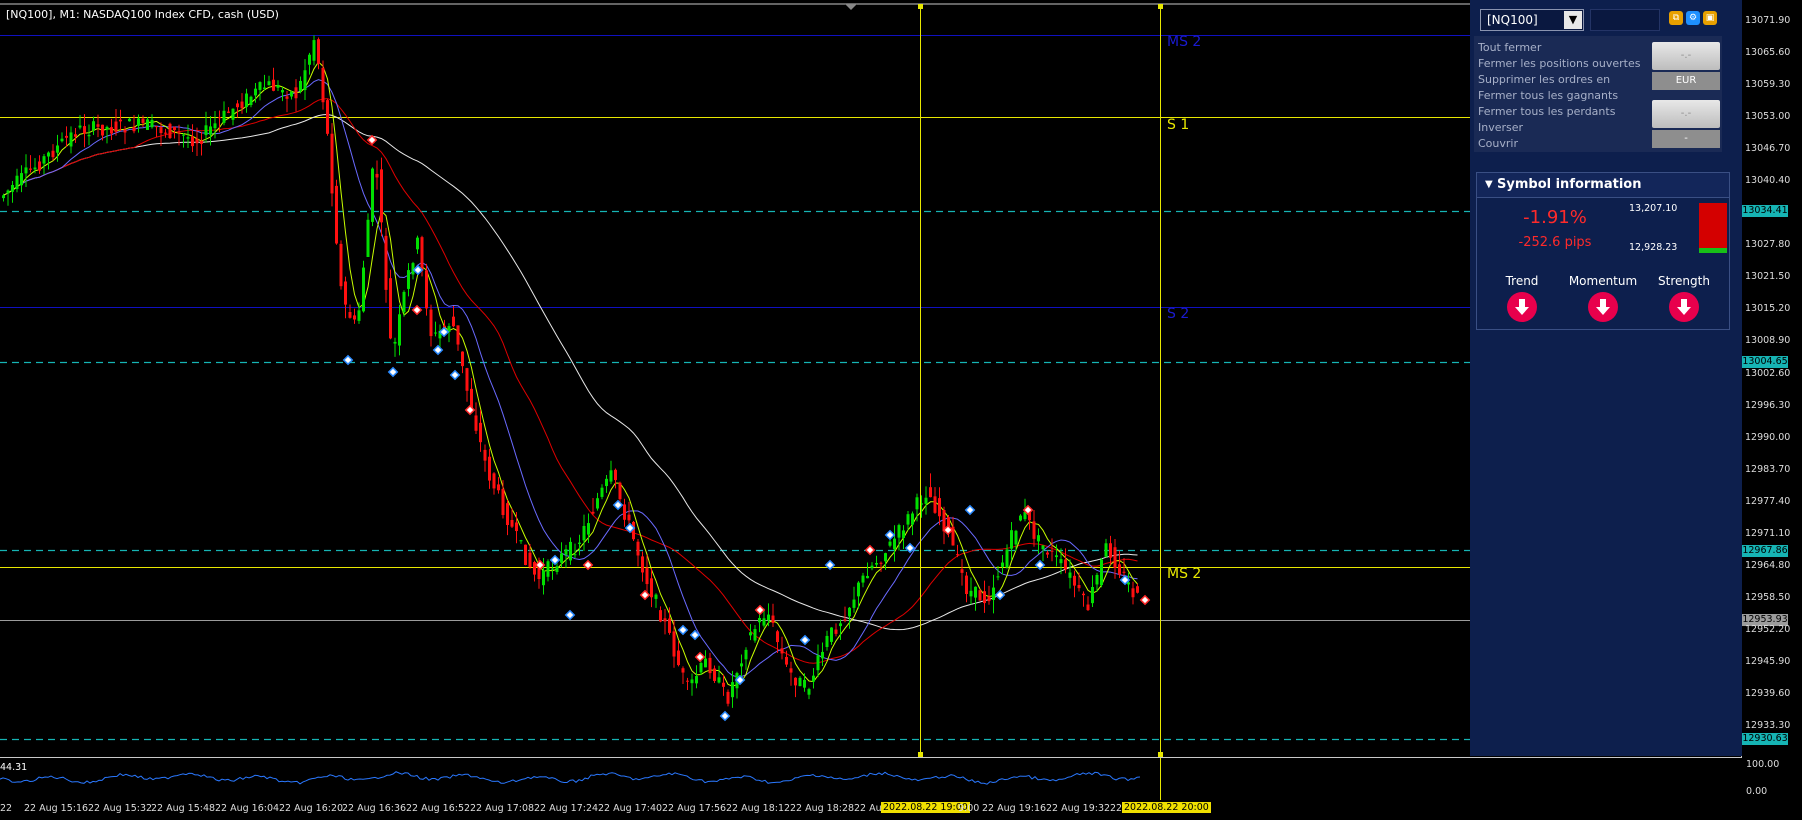 Image resolution: width=1802 pixels, height=820 pixels. What do you see at coordinates (247, 808) in the screenshot?
I see `time-label: 22 Aug 16:04` at bounding box center [247, 808].